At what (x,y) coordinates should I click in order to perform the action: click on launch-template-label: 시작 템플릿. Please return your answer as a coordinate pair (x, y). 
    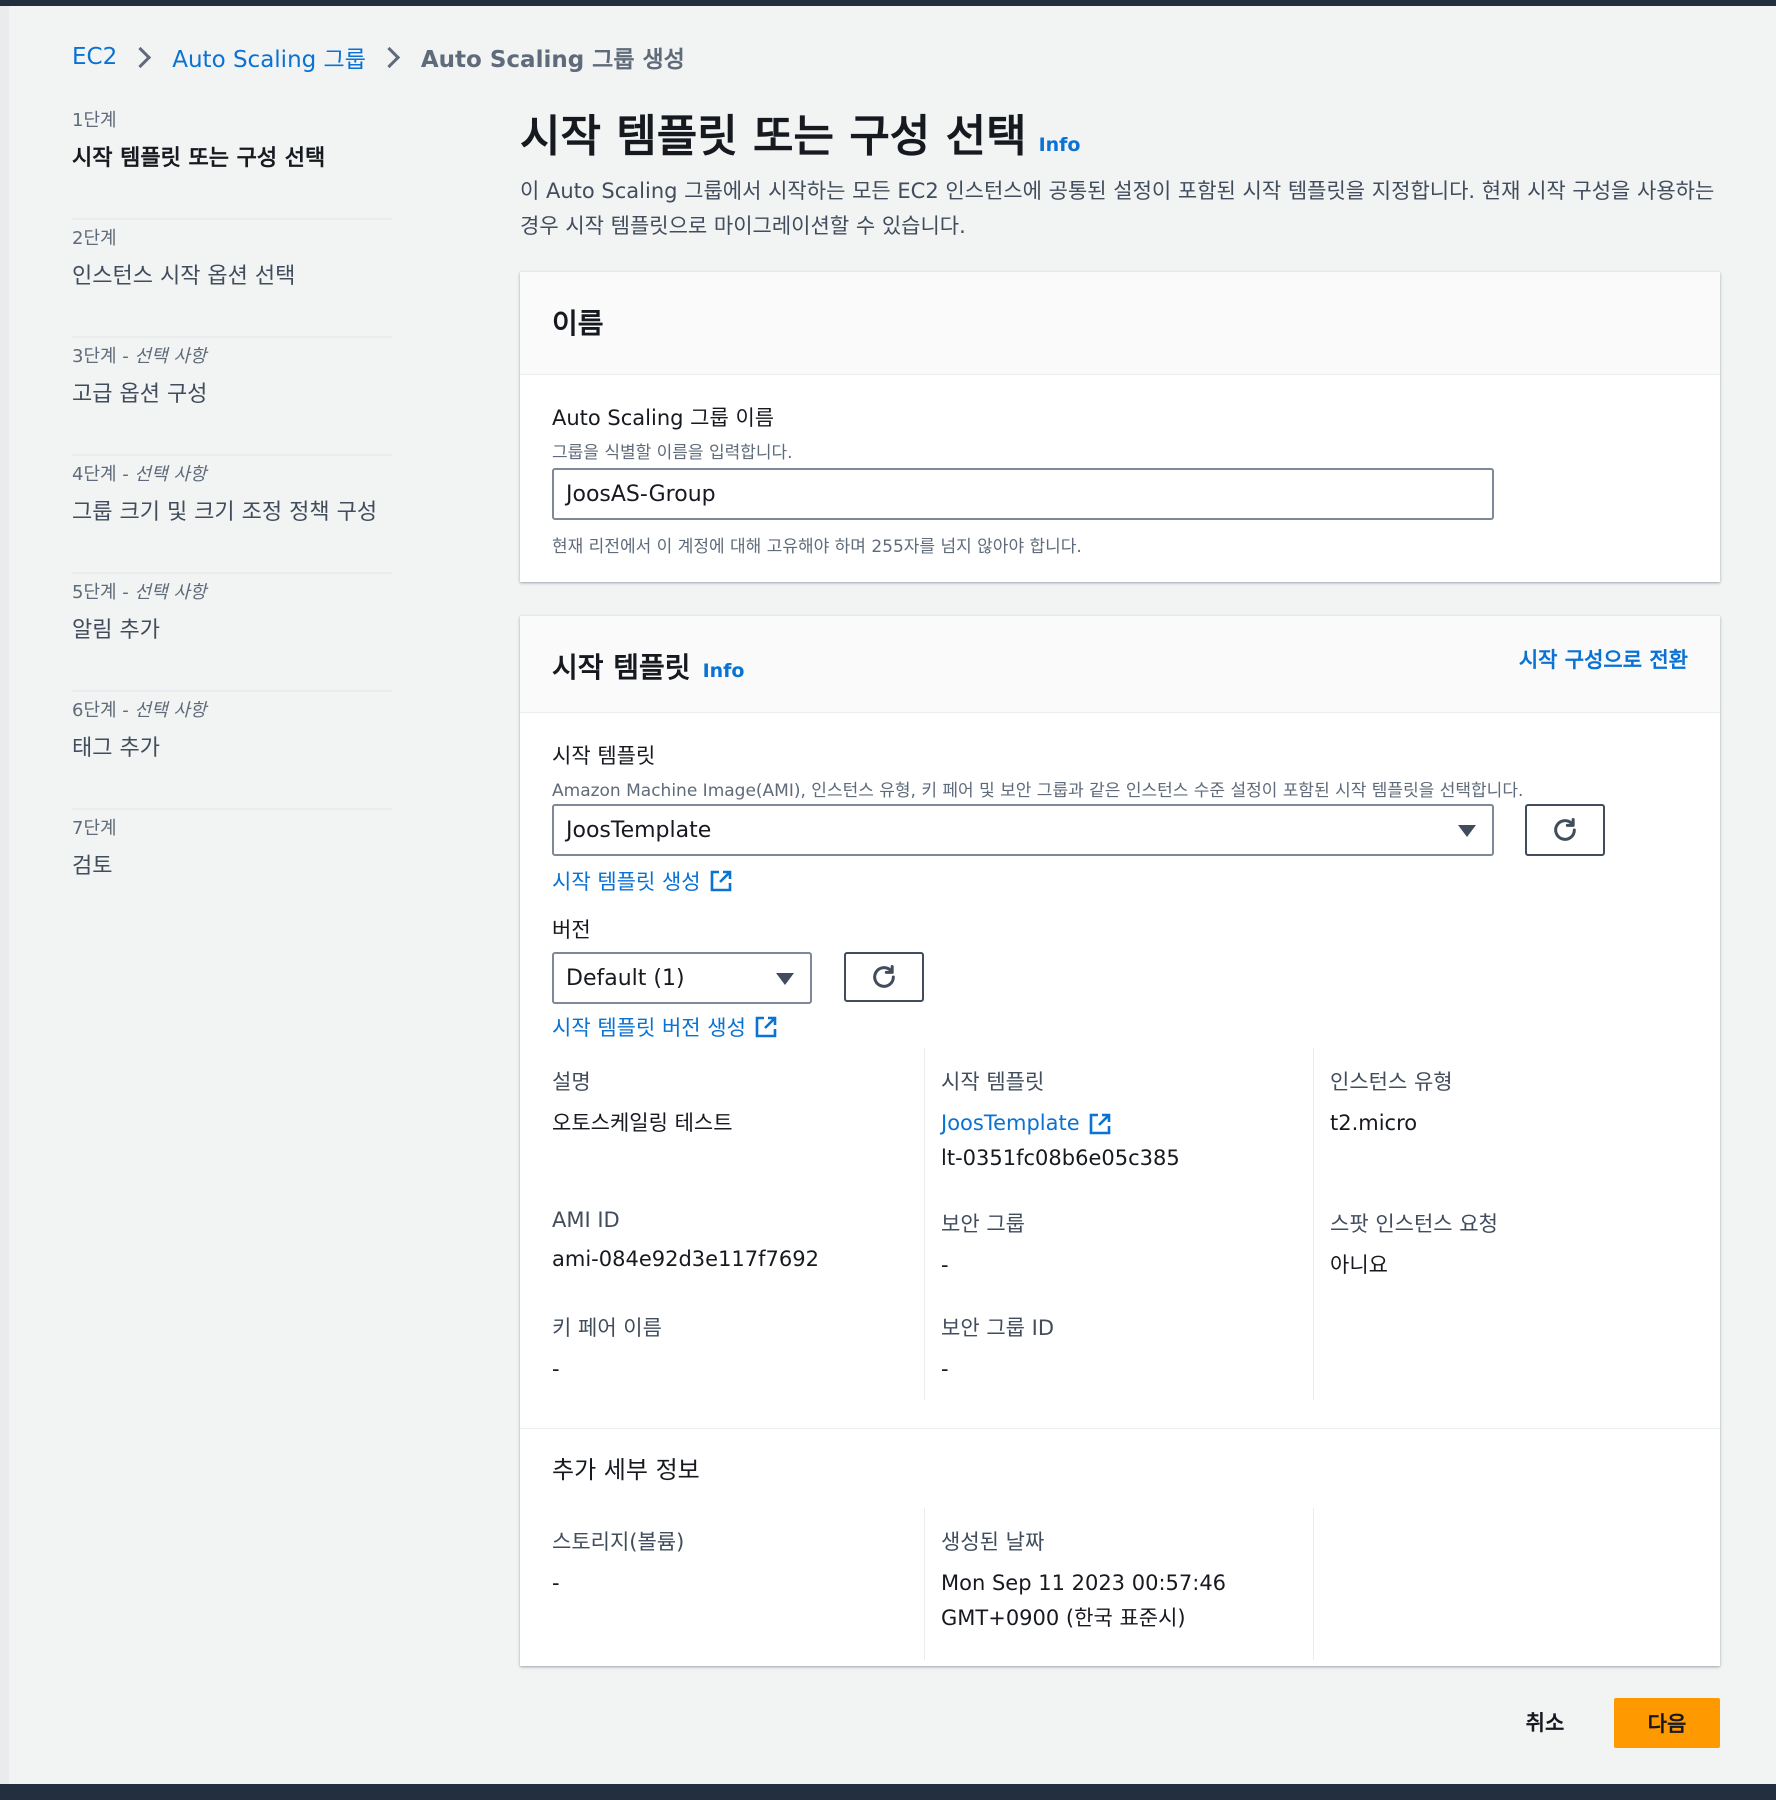
    Looking at the image, I should click on (604, 756).